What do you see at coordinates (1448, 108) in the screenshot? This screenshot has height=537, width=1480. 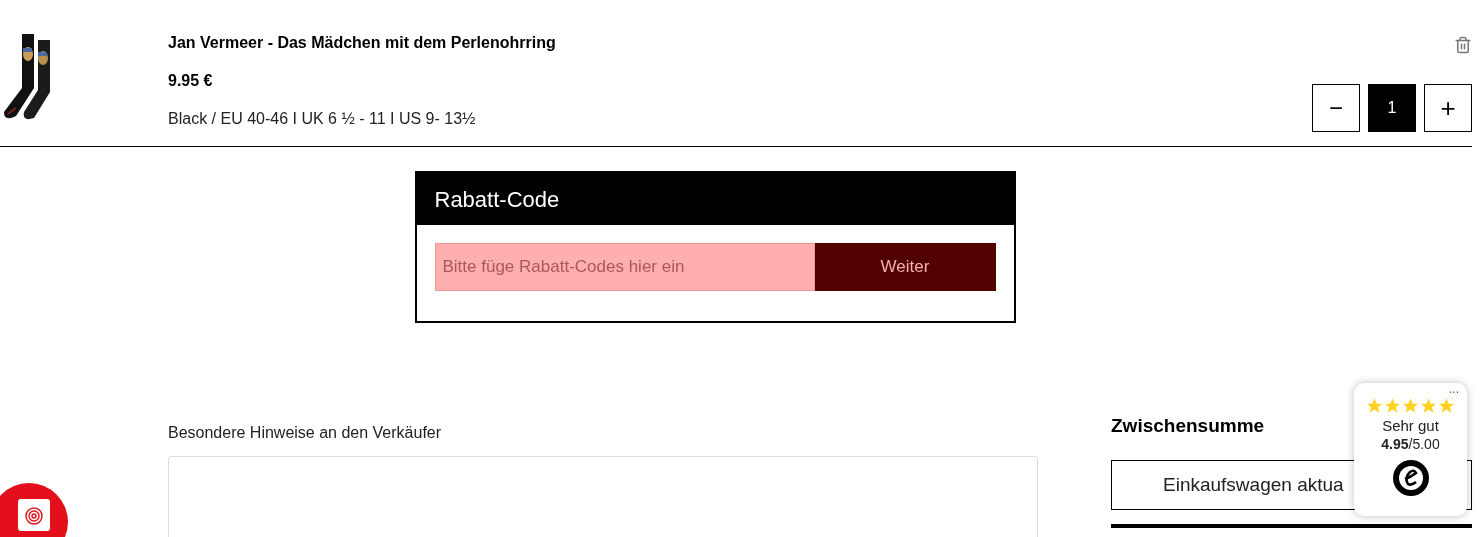 I see `increase-button: +` at bounding box center [1448, 108].